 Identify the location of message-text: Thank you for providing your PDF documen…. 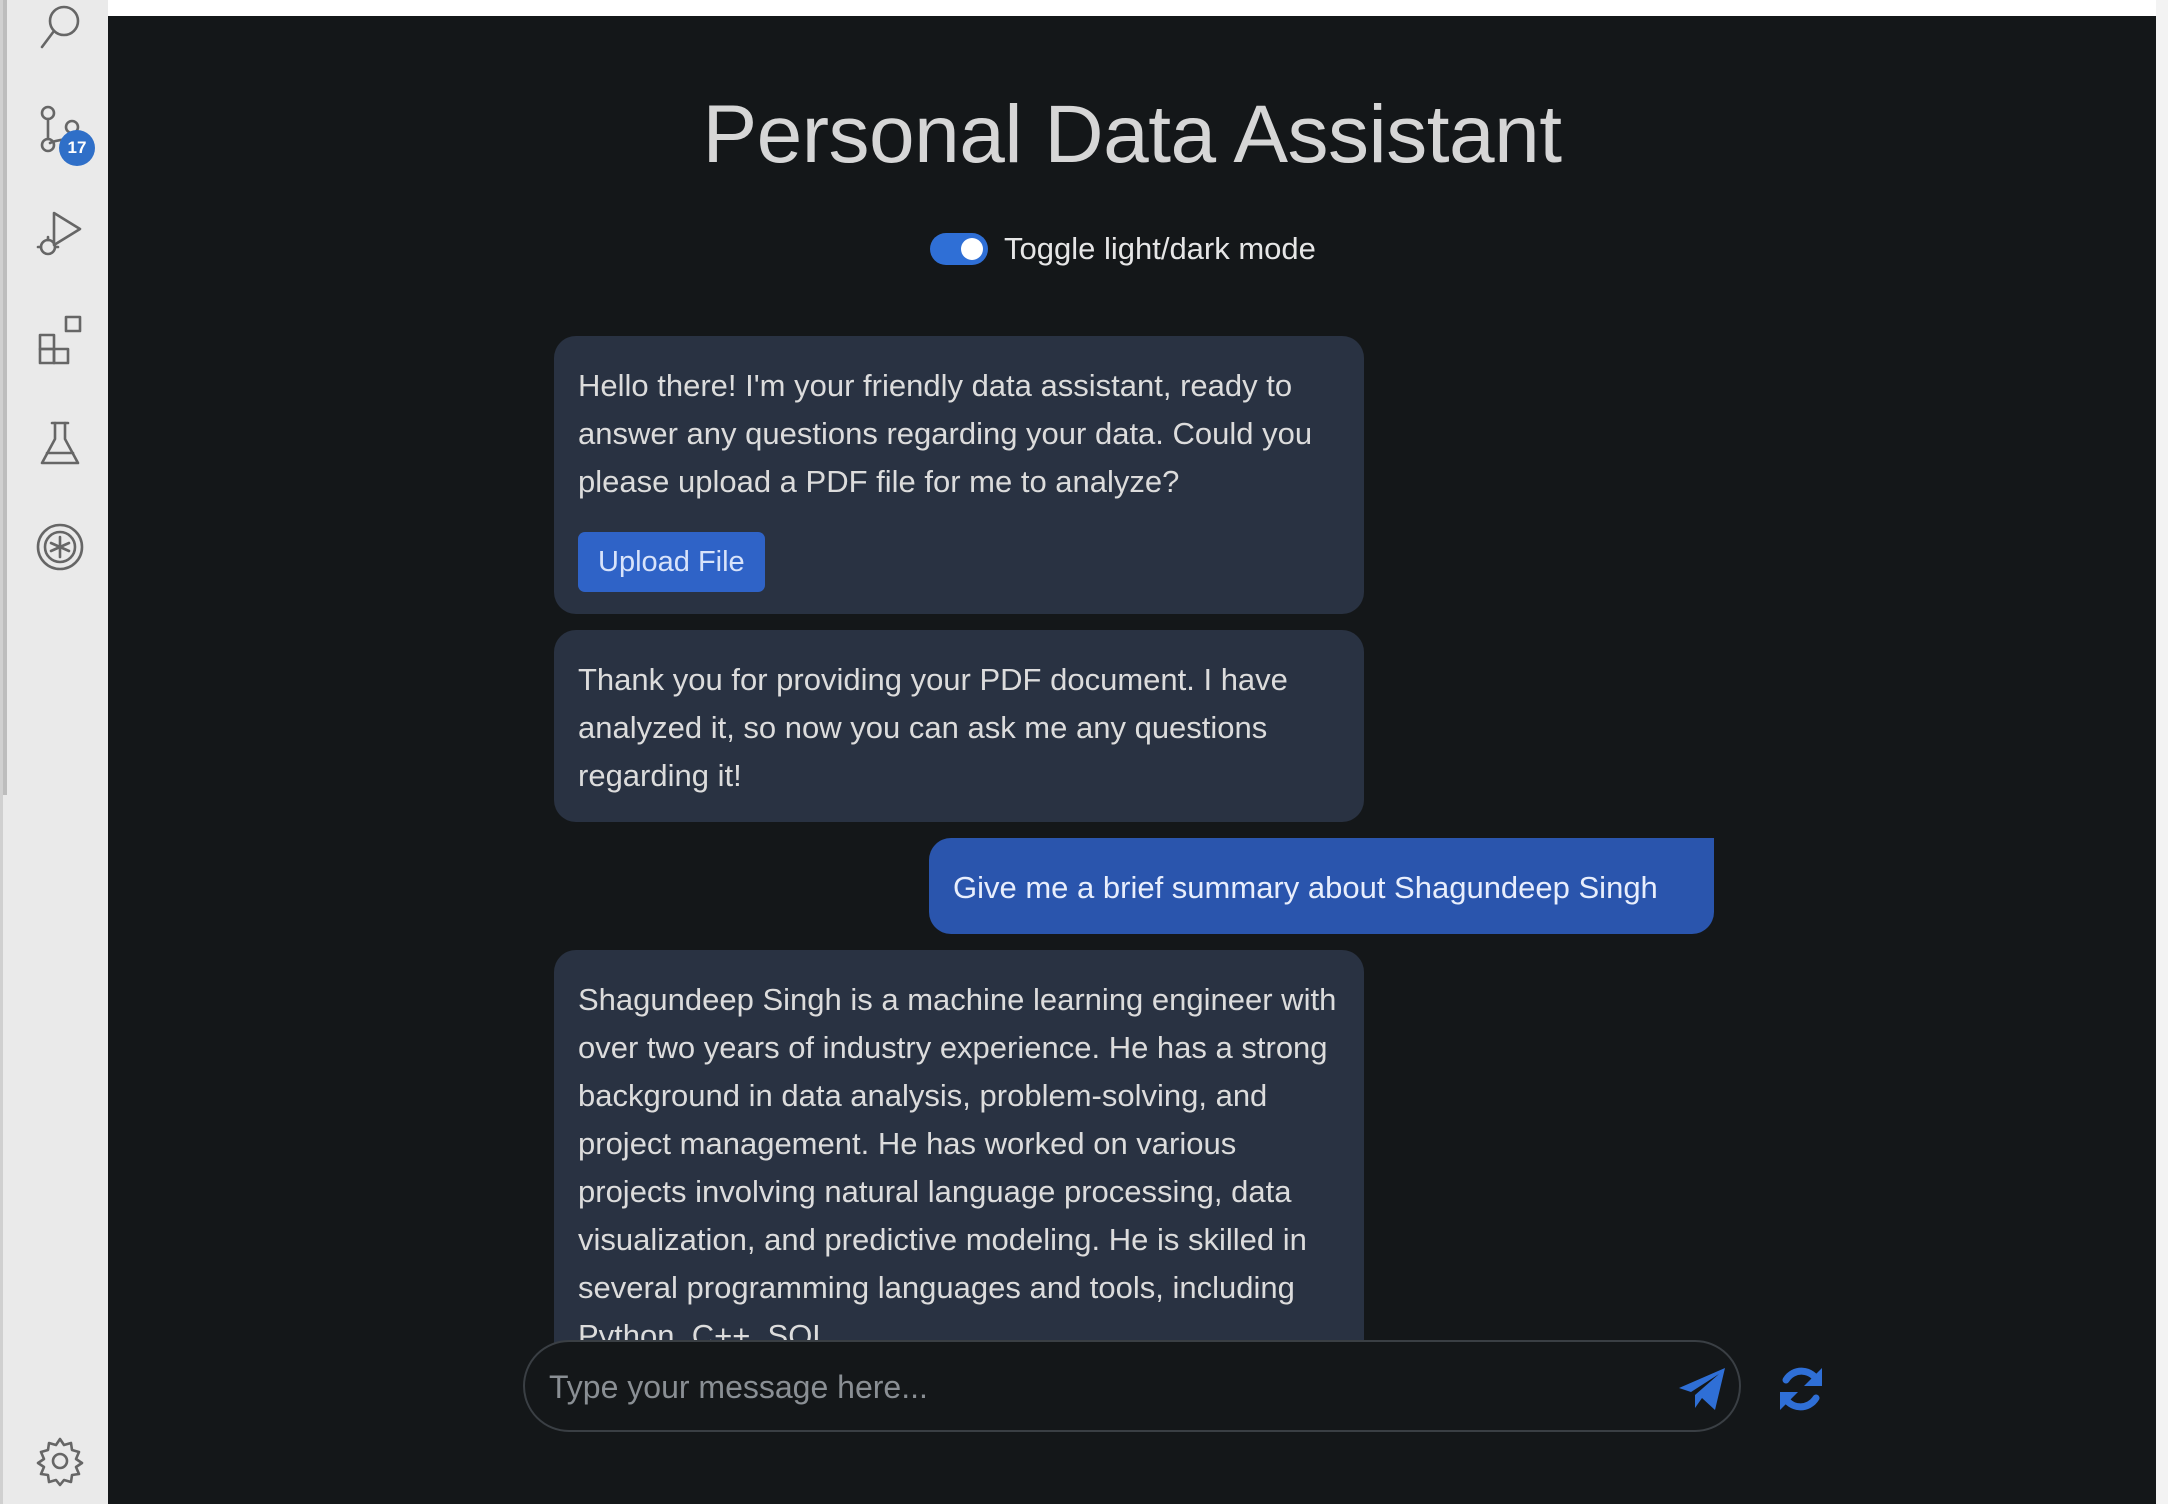
(933, 727).